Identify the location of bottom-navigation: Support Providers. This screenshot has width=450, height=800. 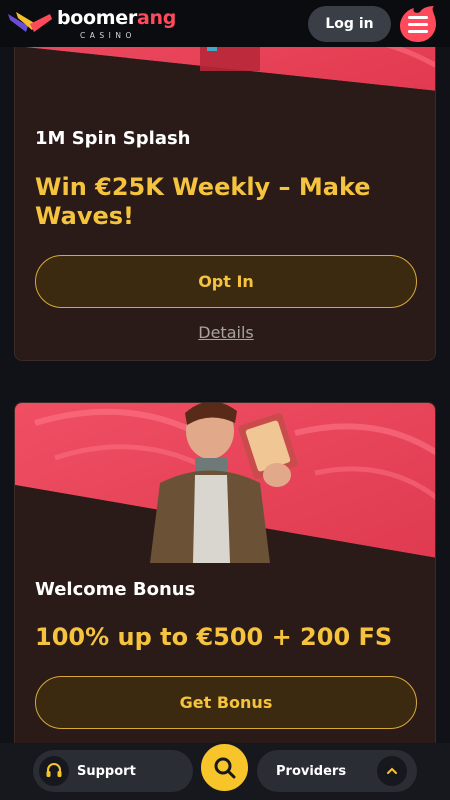
(225, 770).